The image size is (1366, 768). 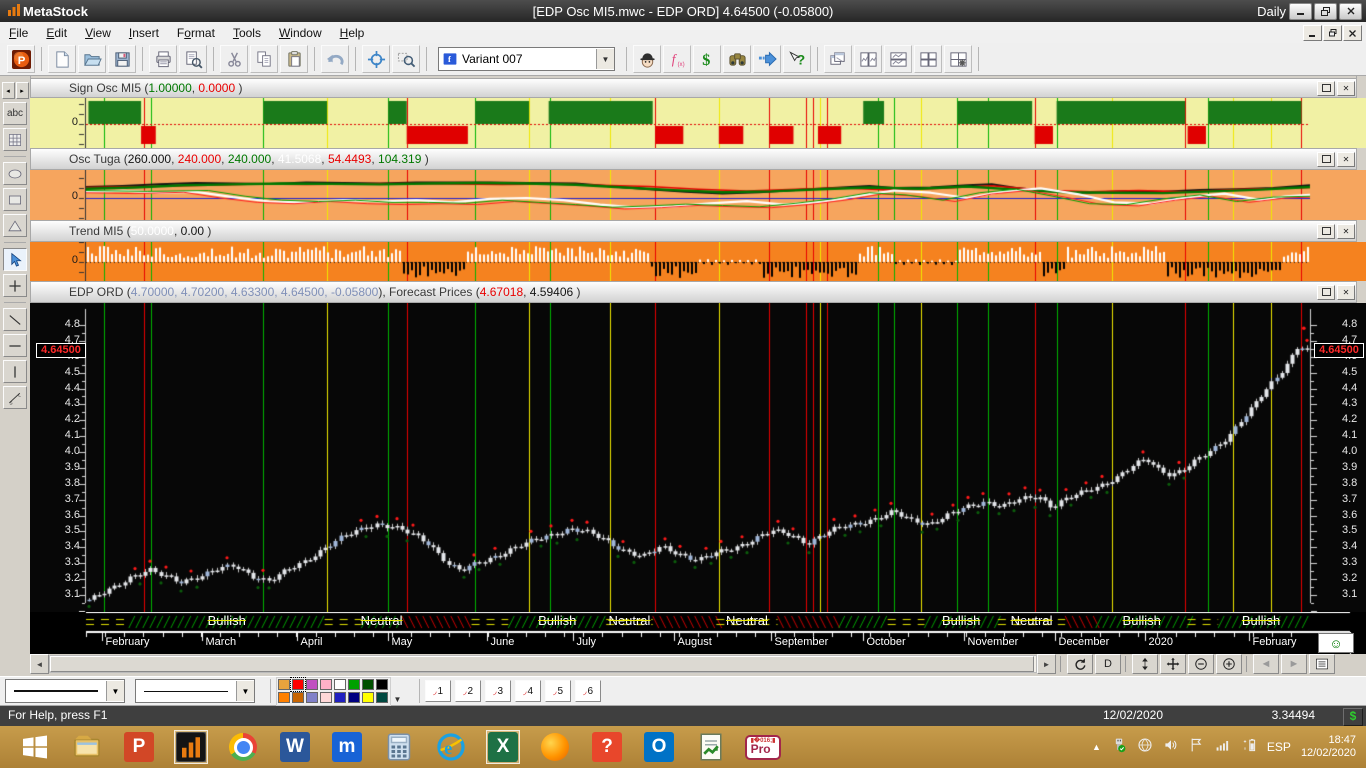 I want to click on template-button-6: ◞ 6, so click(x=588, y=691).